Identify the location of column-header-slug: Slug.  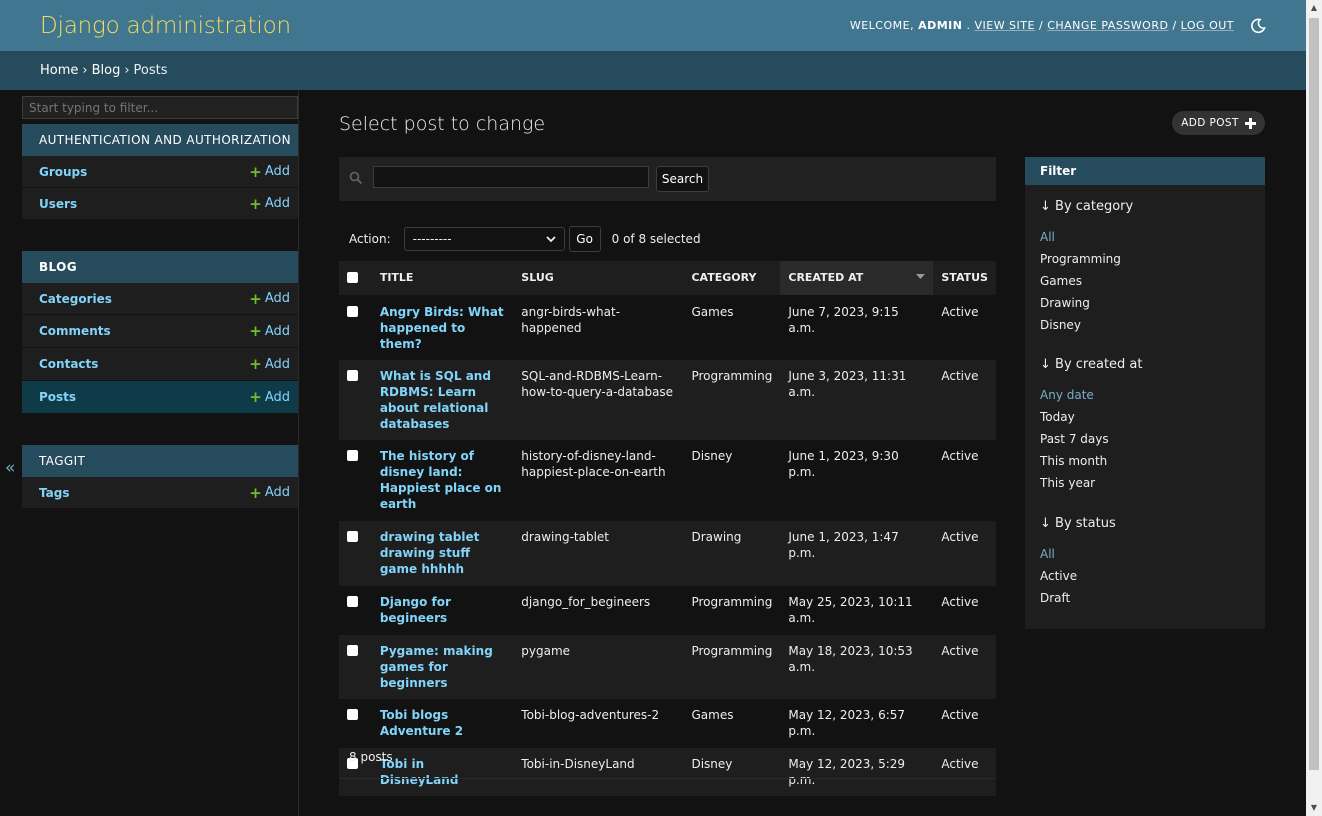
(598, 278).